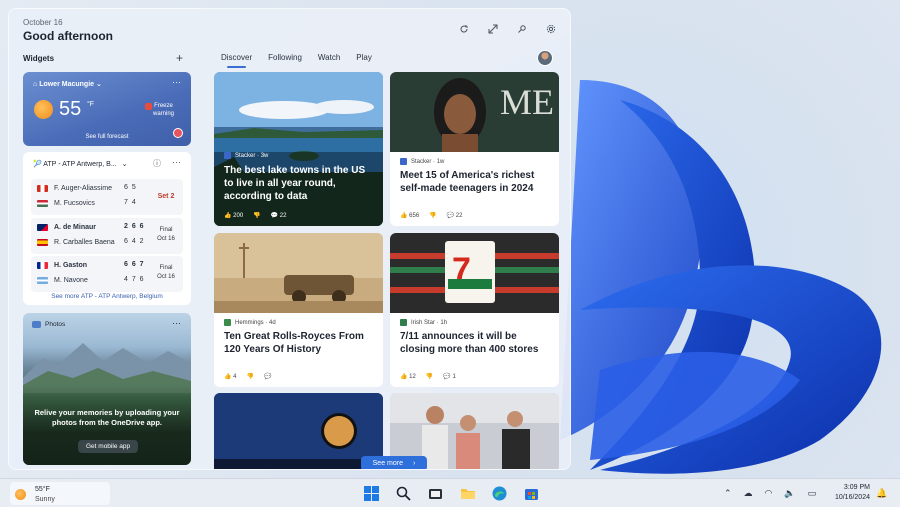 The height and width of the screenshot is (507, 900). Describe the element at coordinates (230, 376) in the screenshot. I see `like-button: 👍 4` at that location.